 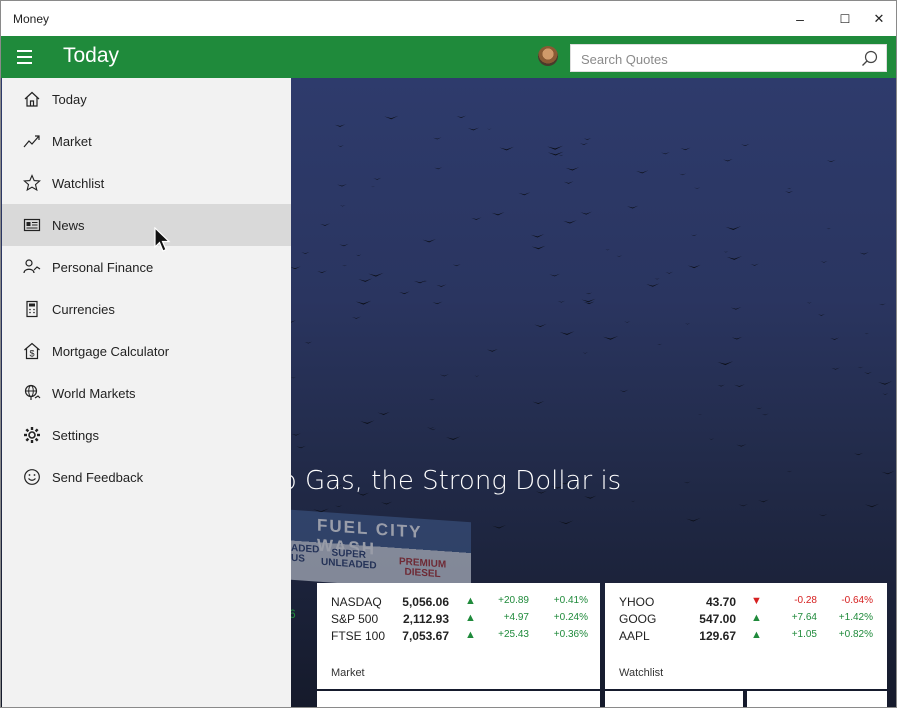 I want to click on quote-change: +4.97, so click(x=516, y=617).